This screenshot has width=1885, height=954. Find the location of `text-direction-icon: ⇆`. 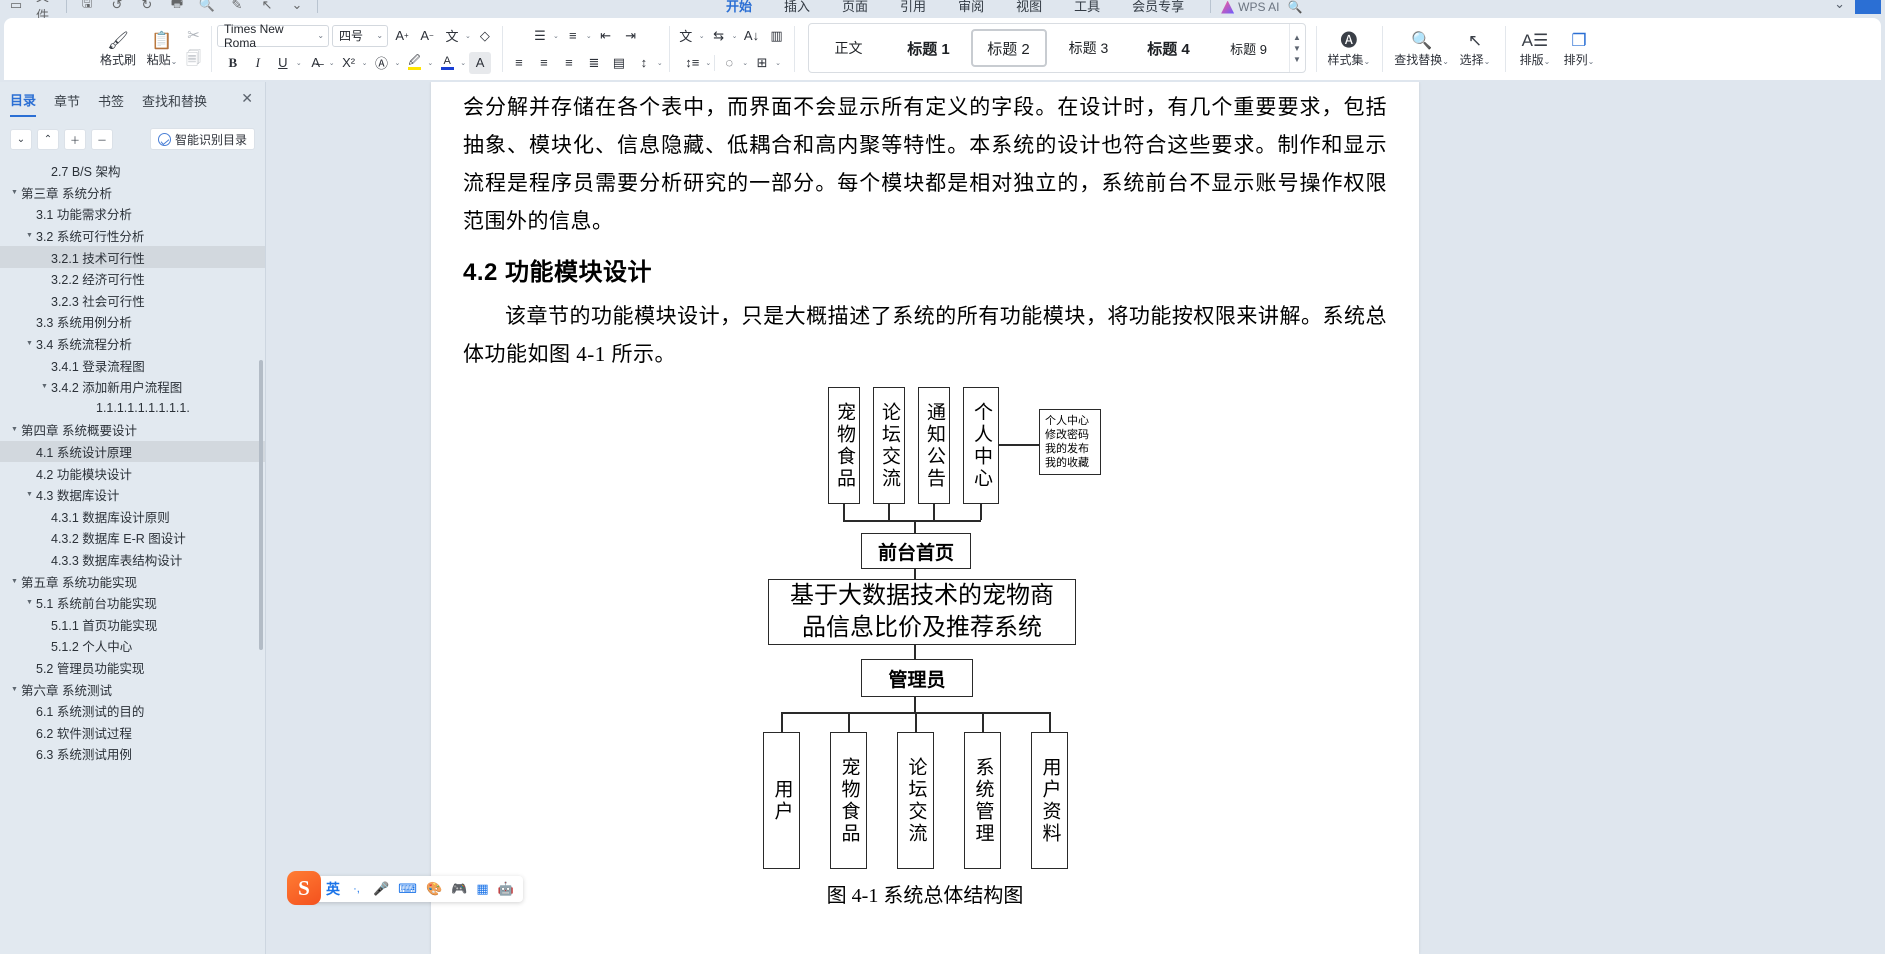

text-direction-icon: ⇆ is located at coordinates (719, 36).